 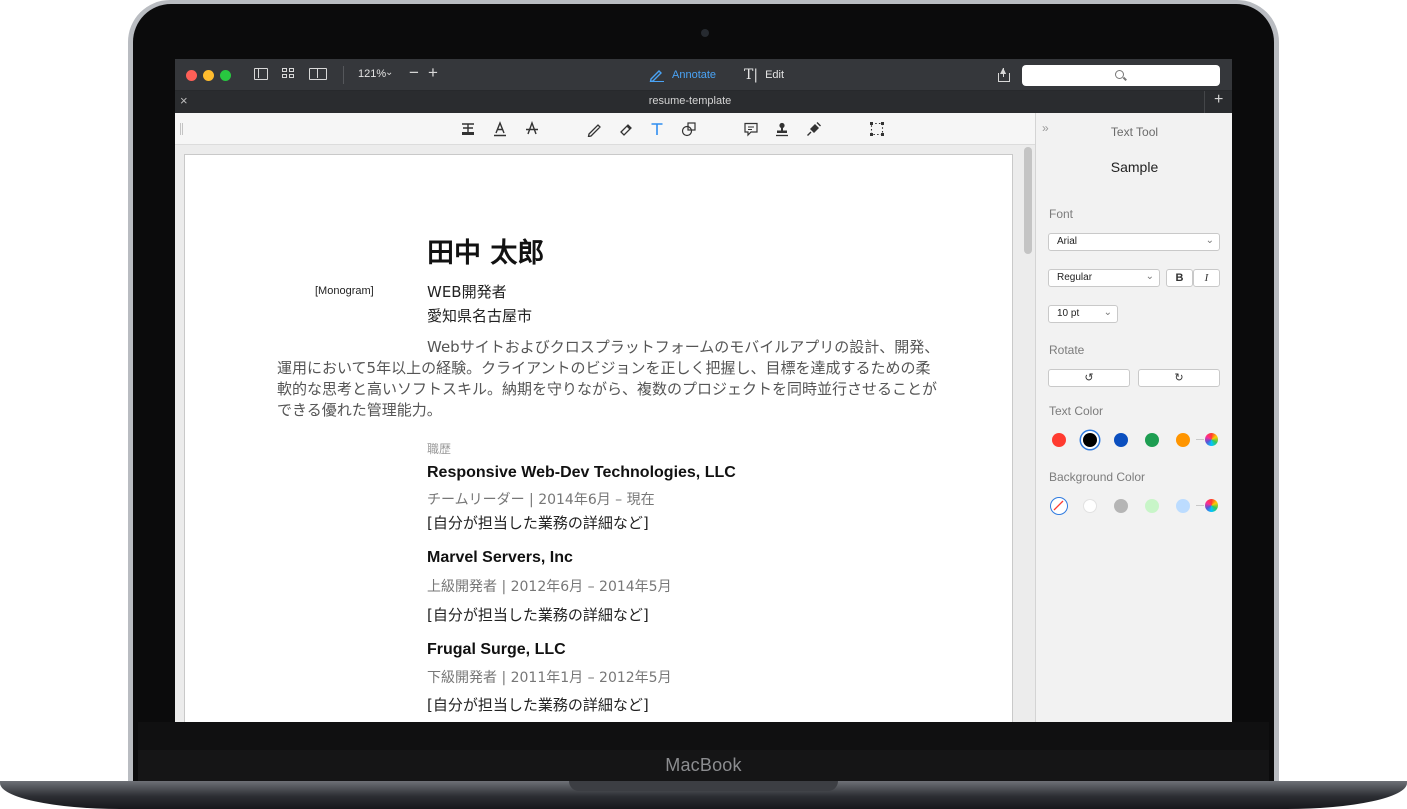 What do you see at coordinates (225, 75) in the screenshot?
I see `zoom-window-button` at bounding box center [225, 75].